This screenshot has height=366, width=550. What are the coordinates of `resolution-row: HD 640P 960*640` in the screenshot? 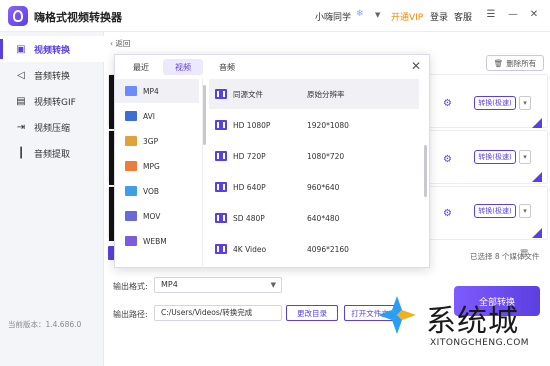 It's located at (314, 187).